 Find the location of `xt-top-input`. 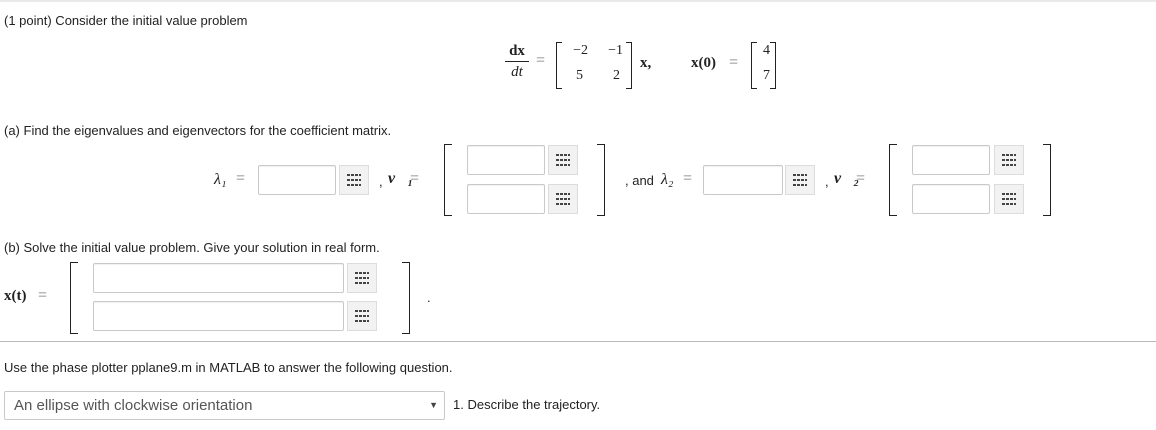

xt-top-input is located at coordinates (218, 278).